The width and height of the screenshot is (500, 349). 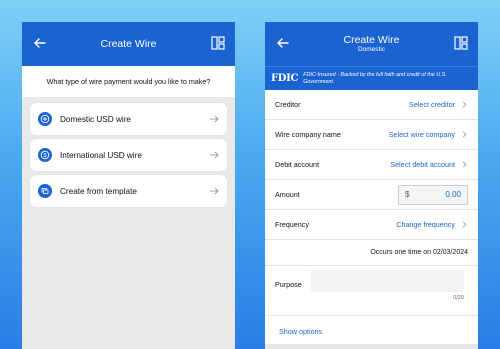 I want to click on purpose-input, so click(x=387, y=281).